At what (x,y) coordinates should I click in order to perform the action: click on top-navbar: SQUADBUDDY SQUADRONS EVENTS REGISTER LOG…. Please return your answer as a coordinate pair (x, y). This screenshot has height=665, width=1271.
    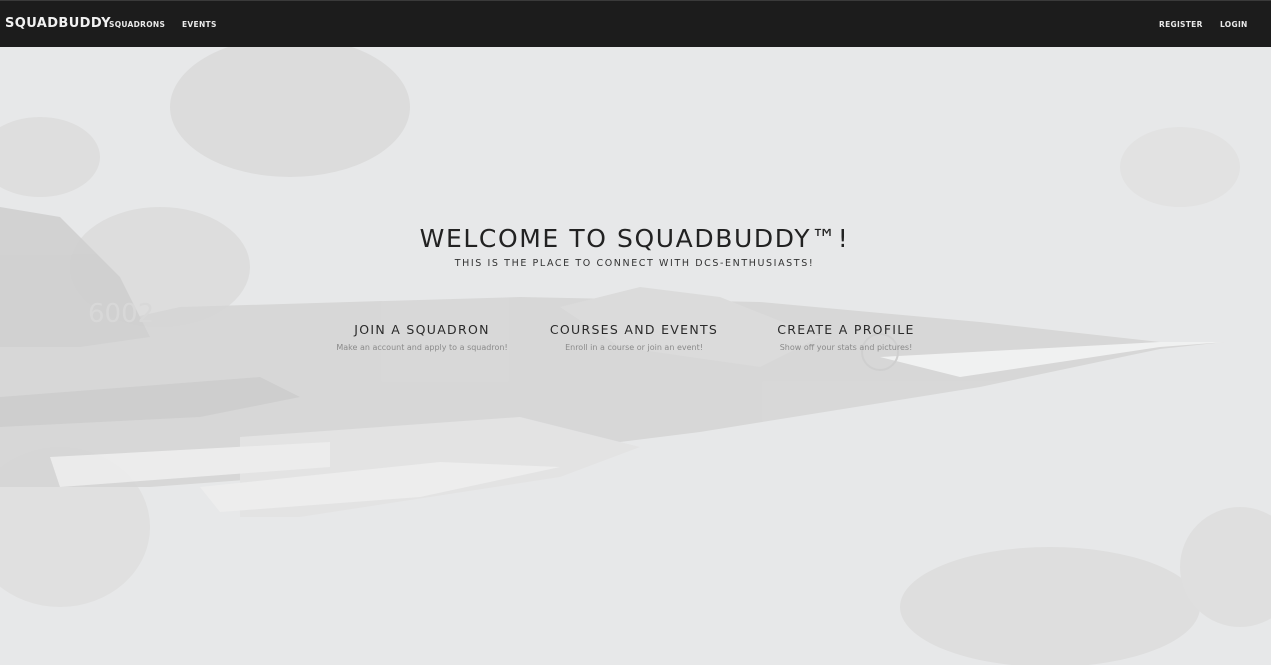
    Looking at the image, I should click on (635, 23).